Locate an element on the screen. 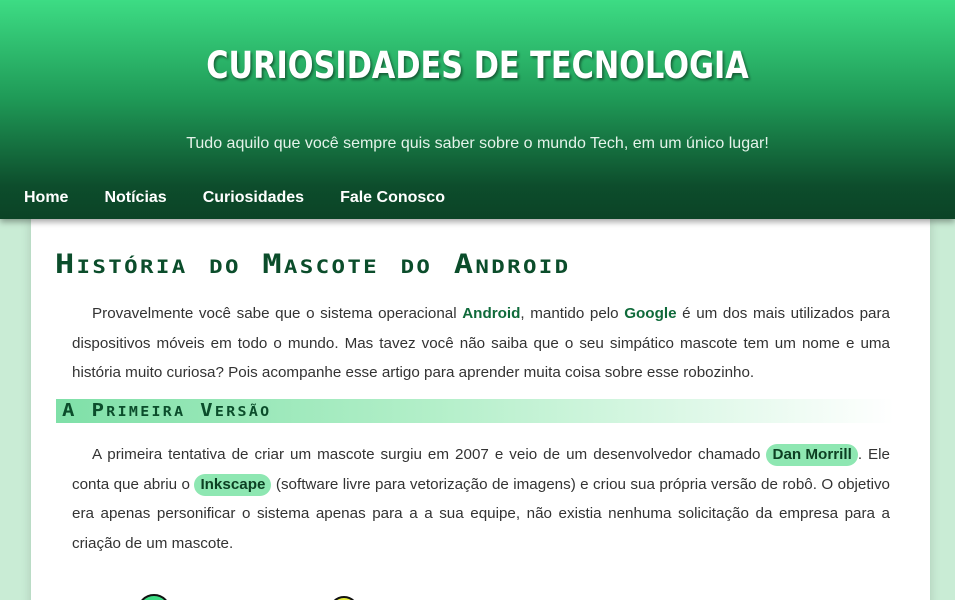 Image resolution: width=955 pixels, height=600 pixels. nav-item-curiosidades: Curiosidades is located at coordinates (253, 198).